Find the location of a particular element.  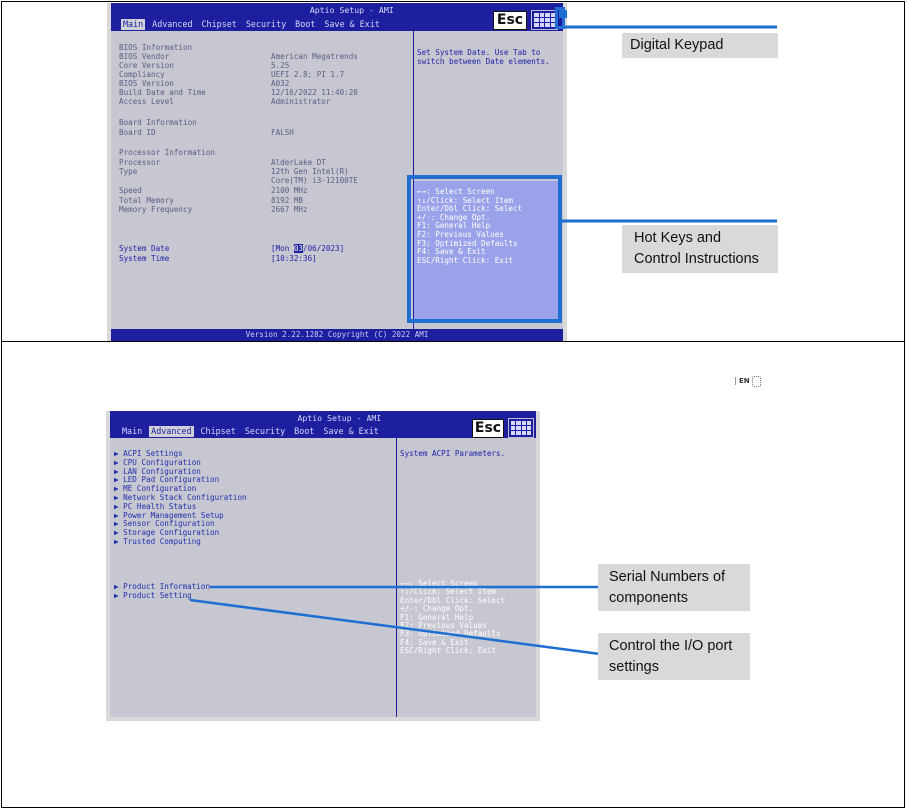

keypad-label: Digital Keypad is located at coordinates (677, 45).